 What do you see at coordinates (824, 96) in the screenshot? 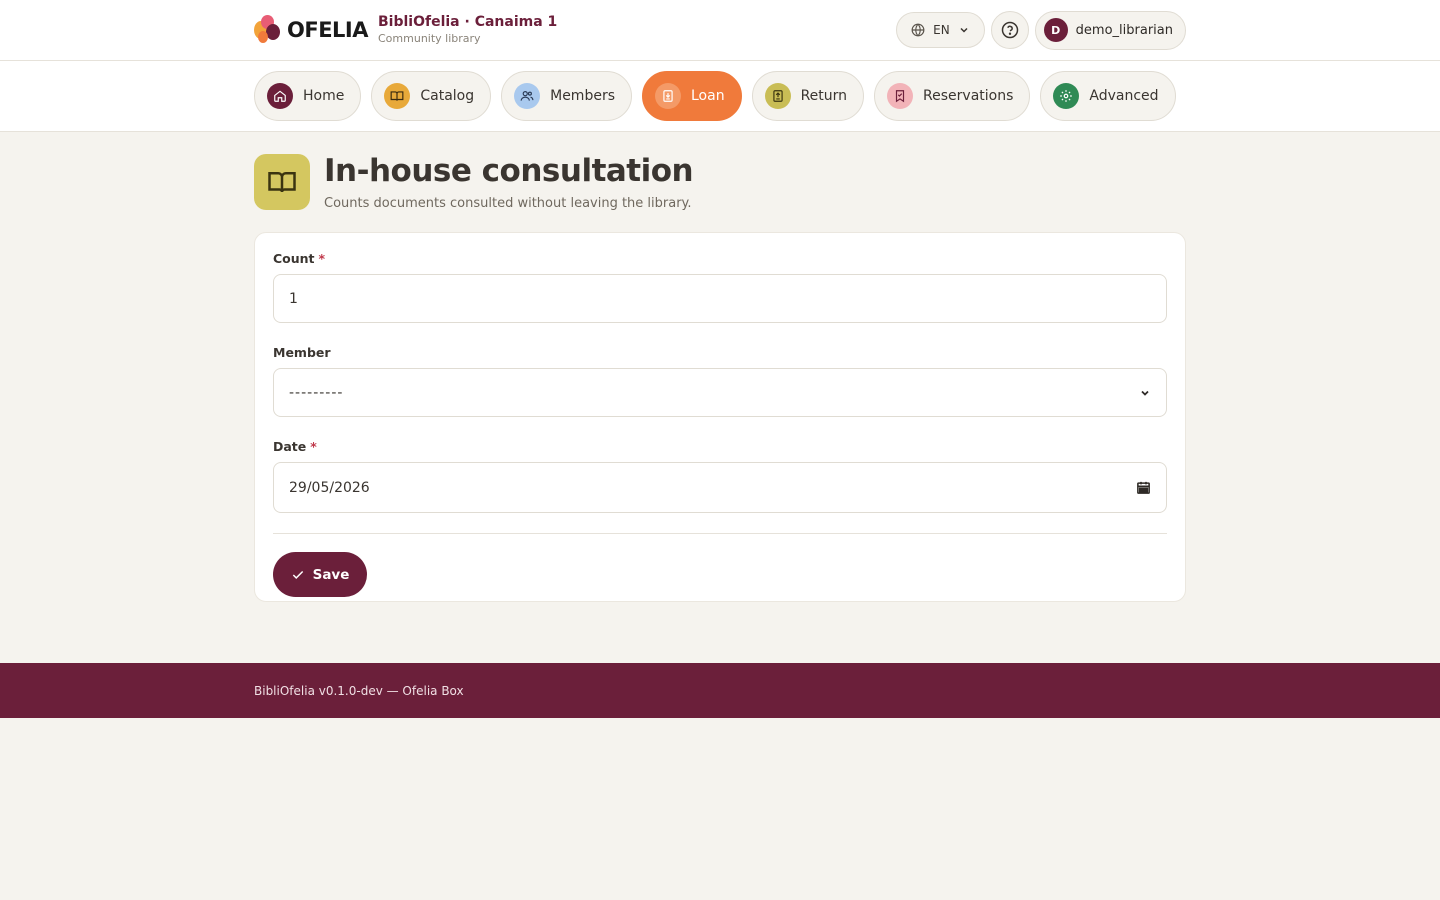
I see `nav-return-label: Return` at bounding box center [824, 96].